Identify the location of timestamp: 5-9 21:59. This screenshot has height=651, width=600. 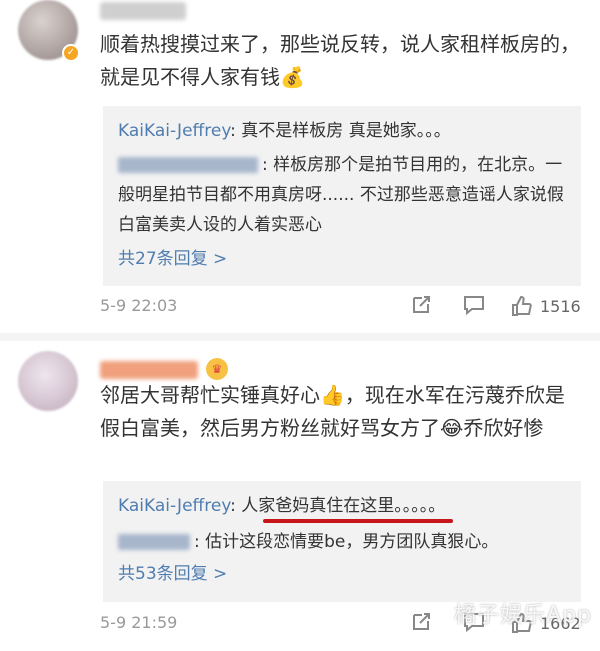
(139, 622).